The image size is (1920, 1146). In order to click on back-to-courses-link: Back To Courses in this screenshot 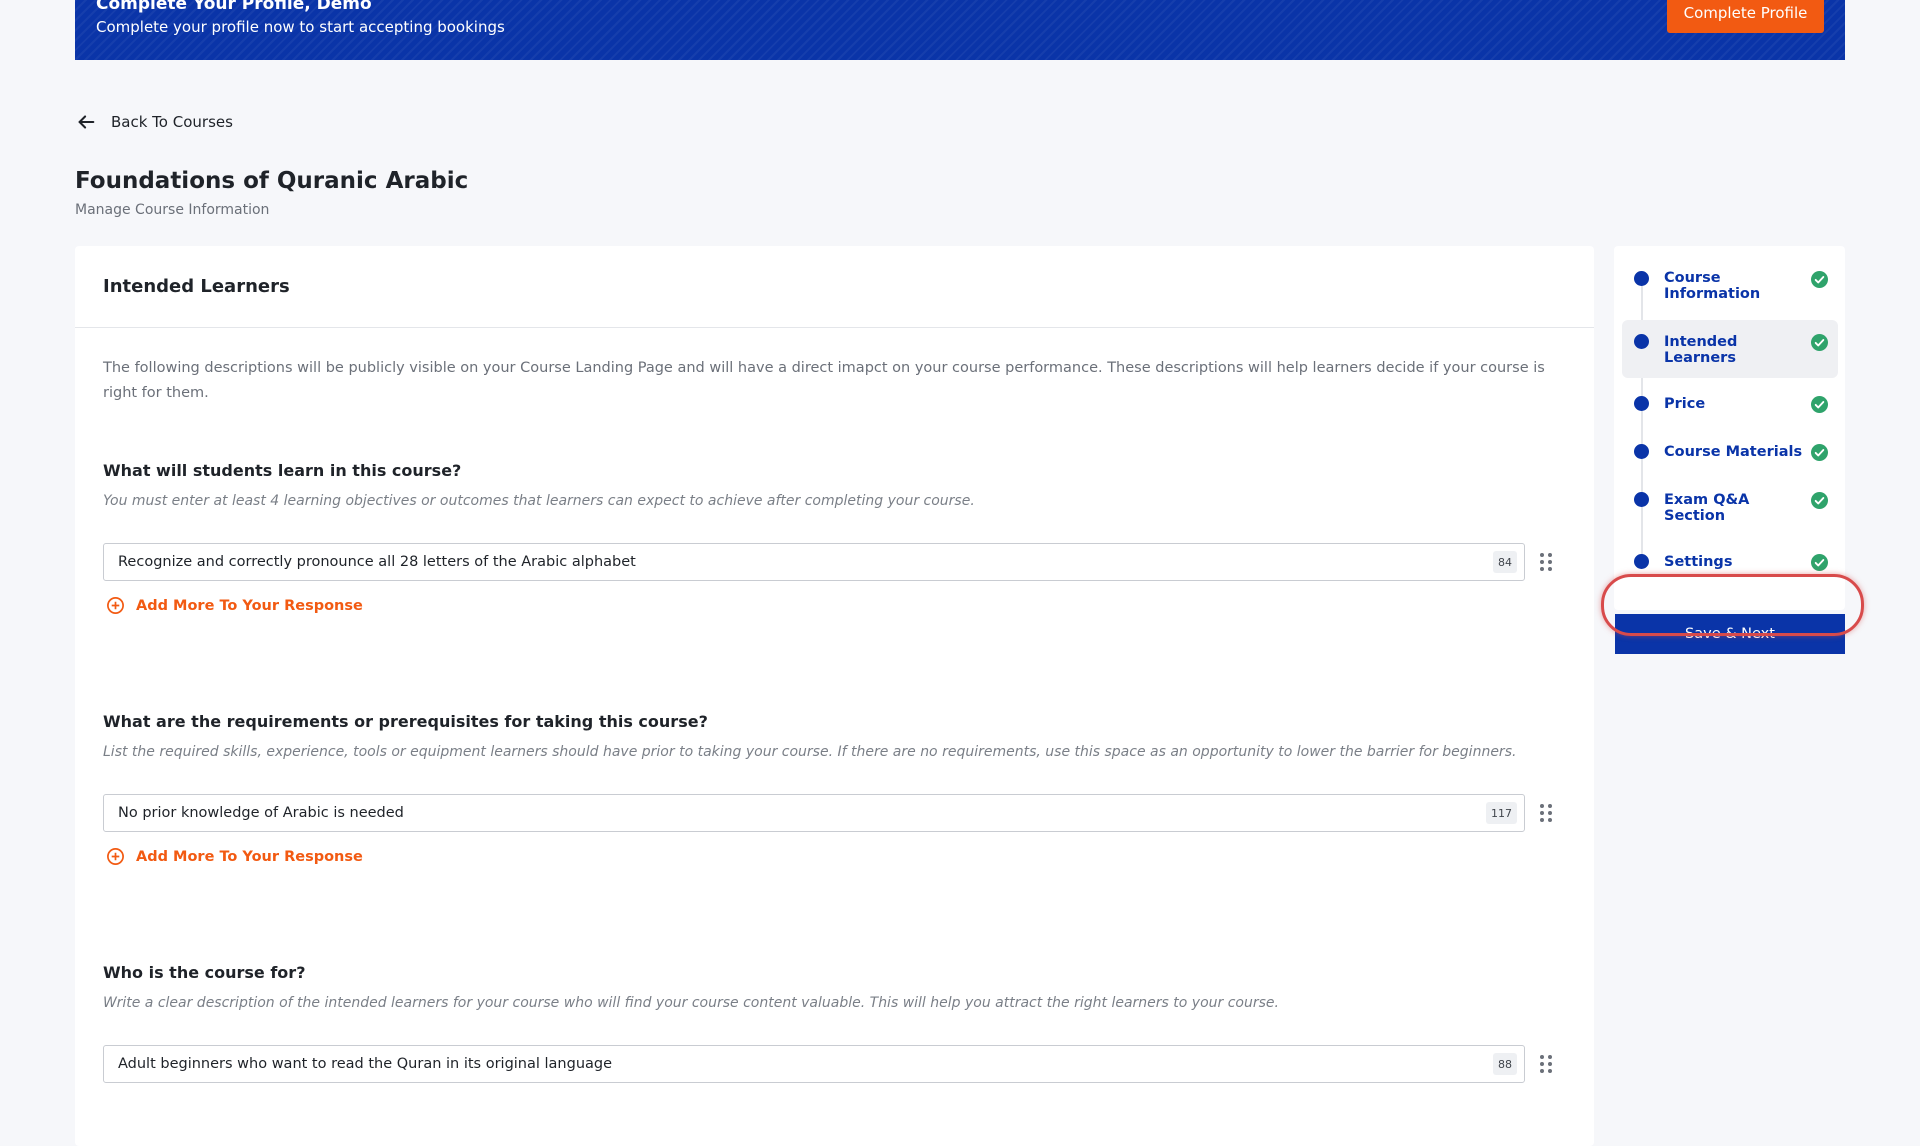, I will do `click(154, 122)`.